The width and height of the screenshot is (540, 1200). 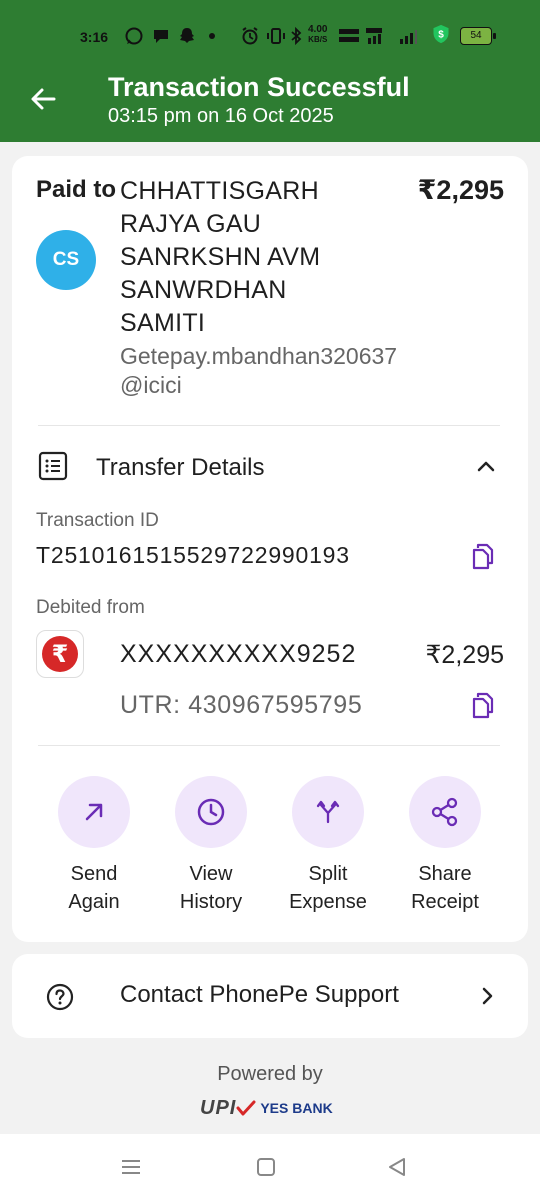 I want to click on share-receipt-button: Share Receipt, so click(x=445, y=846).